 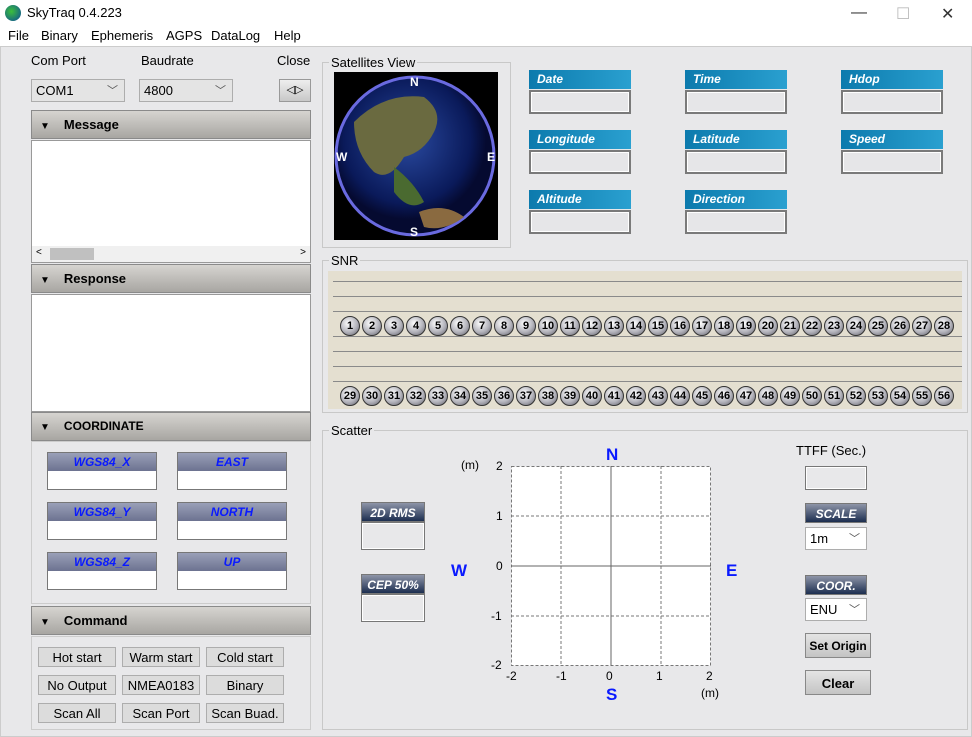 What do you see at coordinates (580, 102) in the screenshot?
I see `date-value` at bounding box center [580, 102].